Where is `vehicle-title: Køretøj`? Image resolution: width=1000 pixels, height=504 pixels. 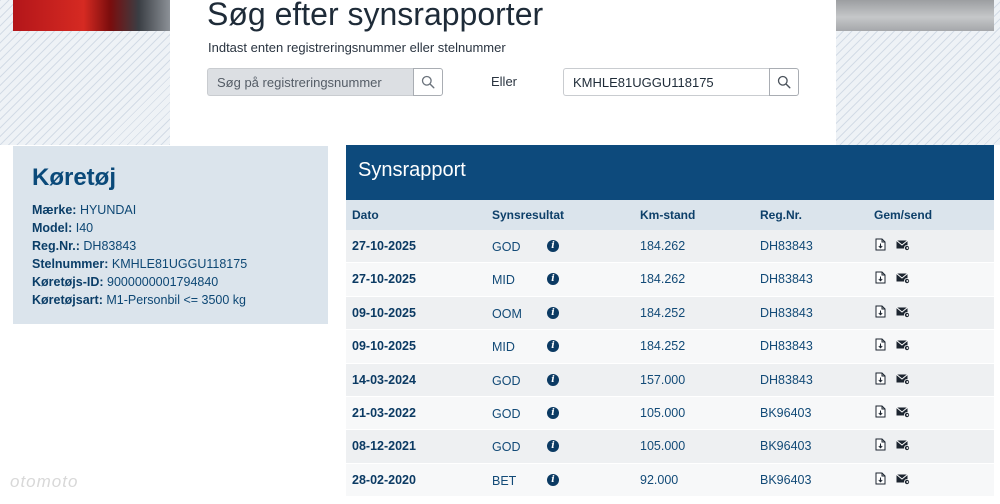 vehicle-title: Køretøj is located at coordinates (74, 177).